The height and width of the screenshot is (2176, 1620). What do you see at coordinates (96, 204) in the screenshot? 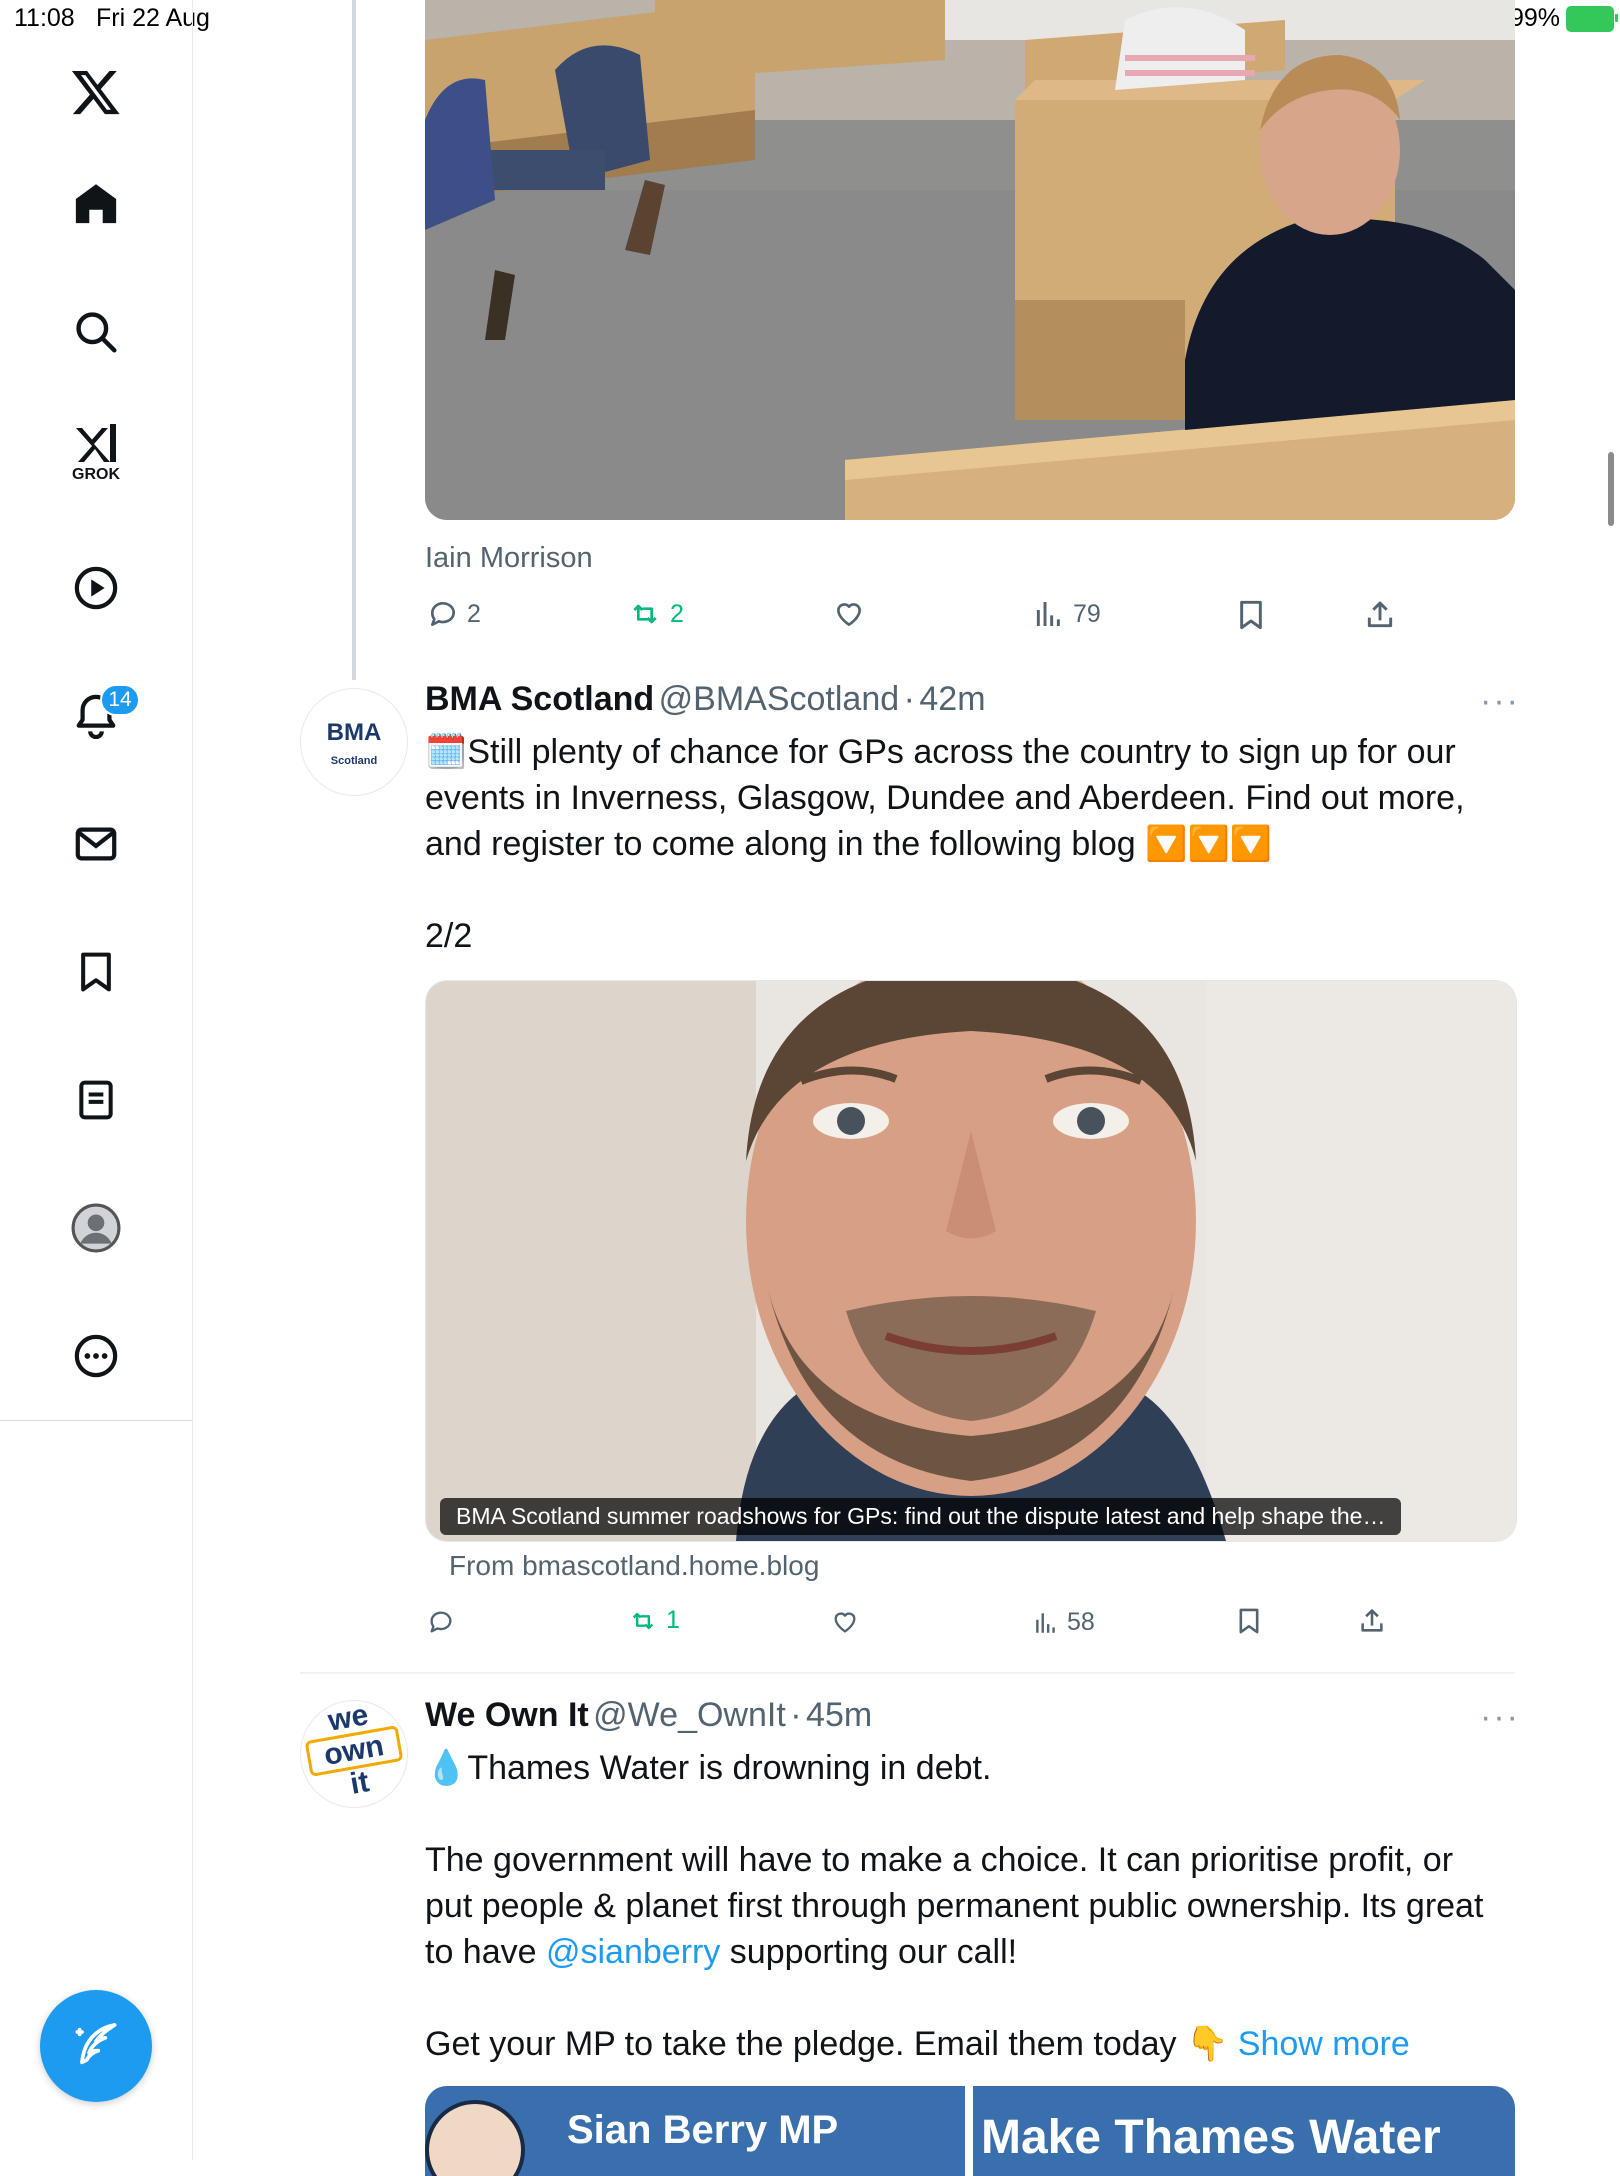
I see `home-icon` at bounding box center [96, 204].